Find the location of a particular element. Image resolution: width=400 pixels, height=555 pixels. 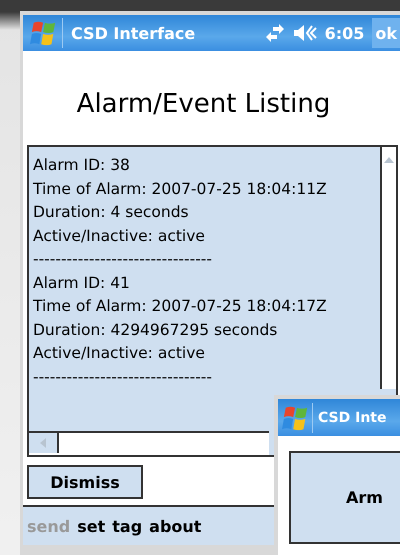

connectivity-icon is located at coordinates (274, 33).